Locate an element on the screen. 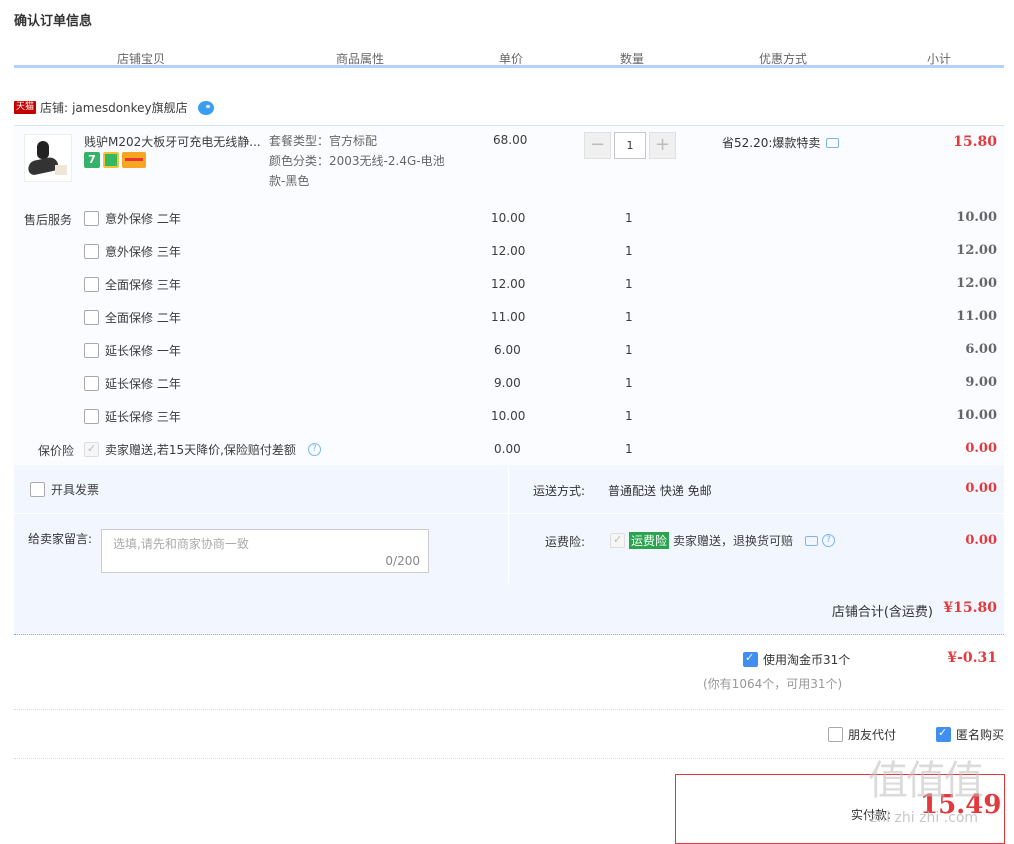  freight-insurance-label: 运费险: is located at coordinates (565, 542).